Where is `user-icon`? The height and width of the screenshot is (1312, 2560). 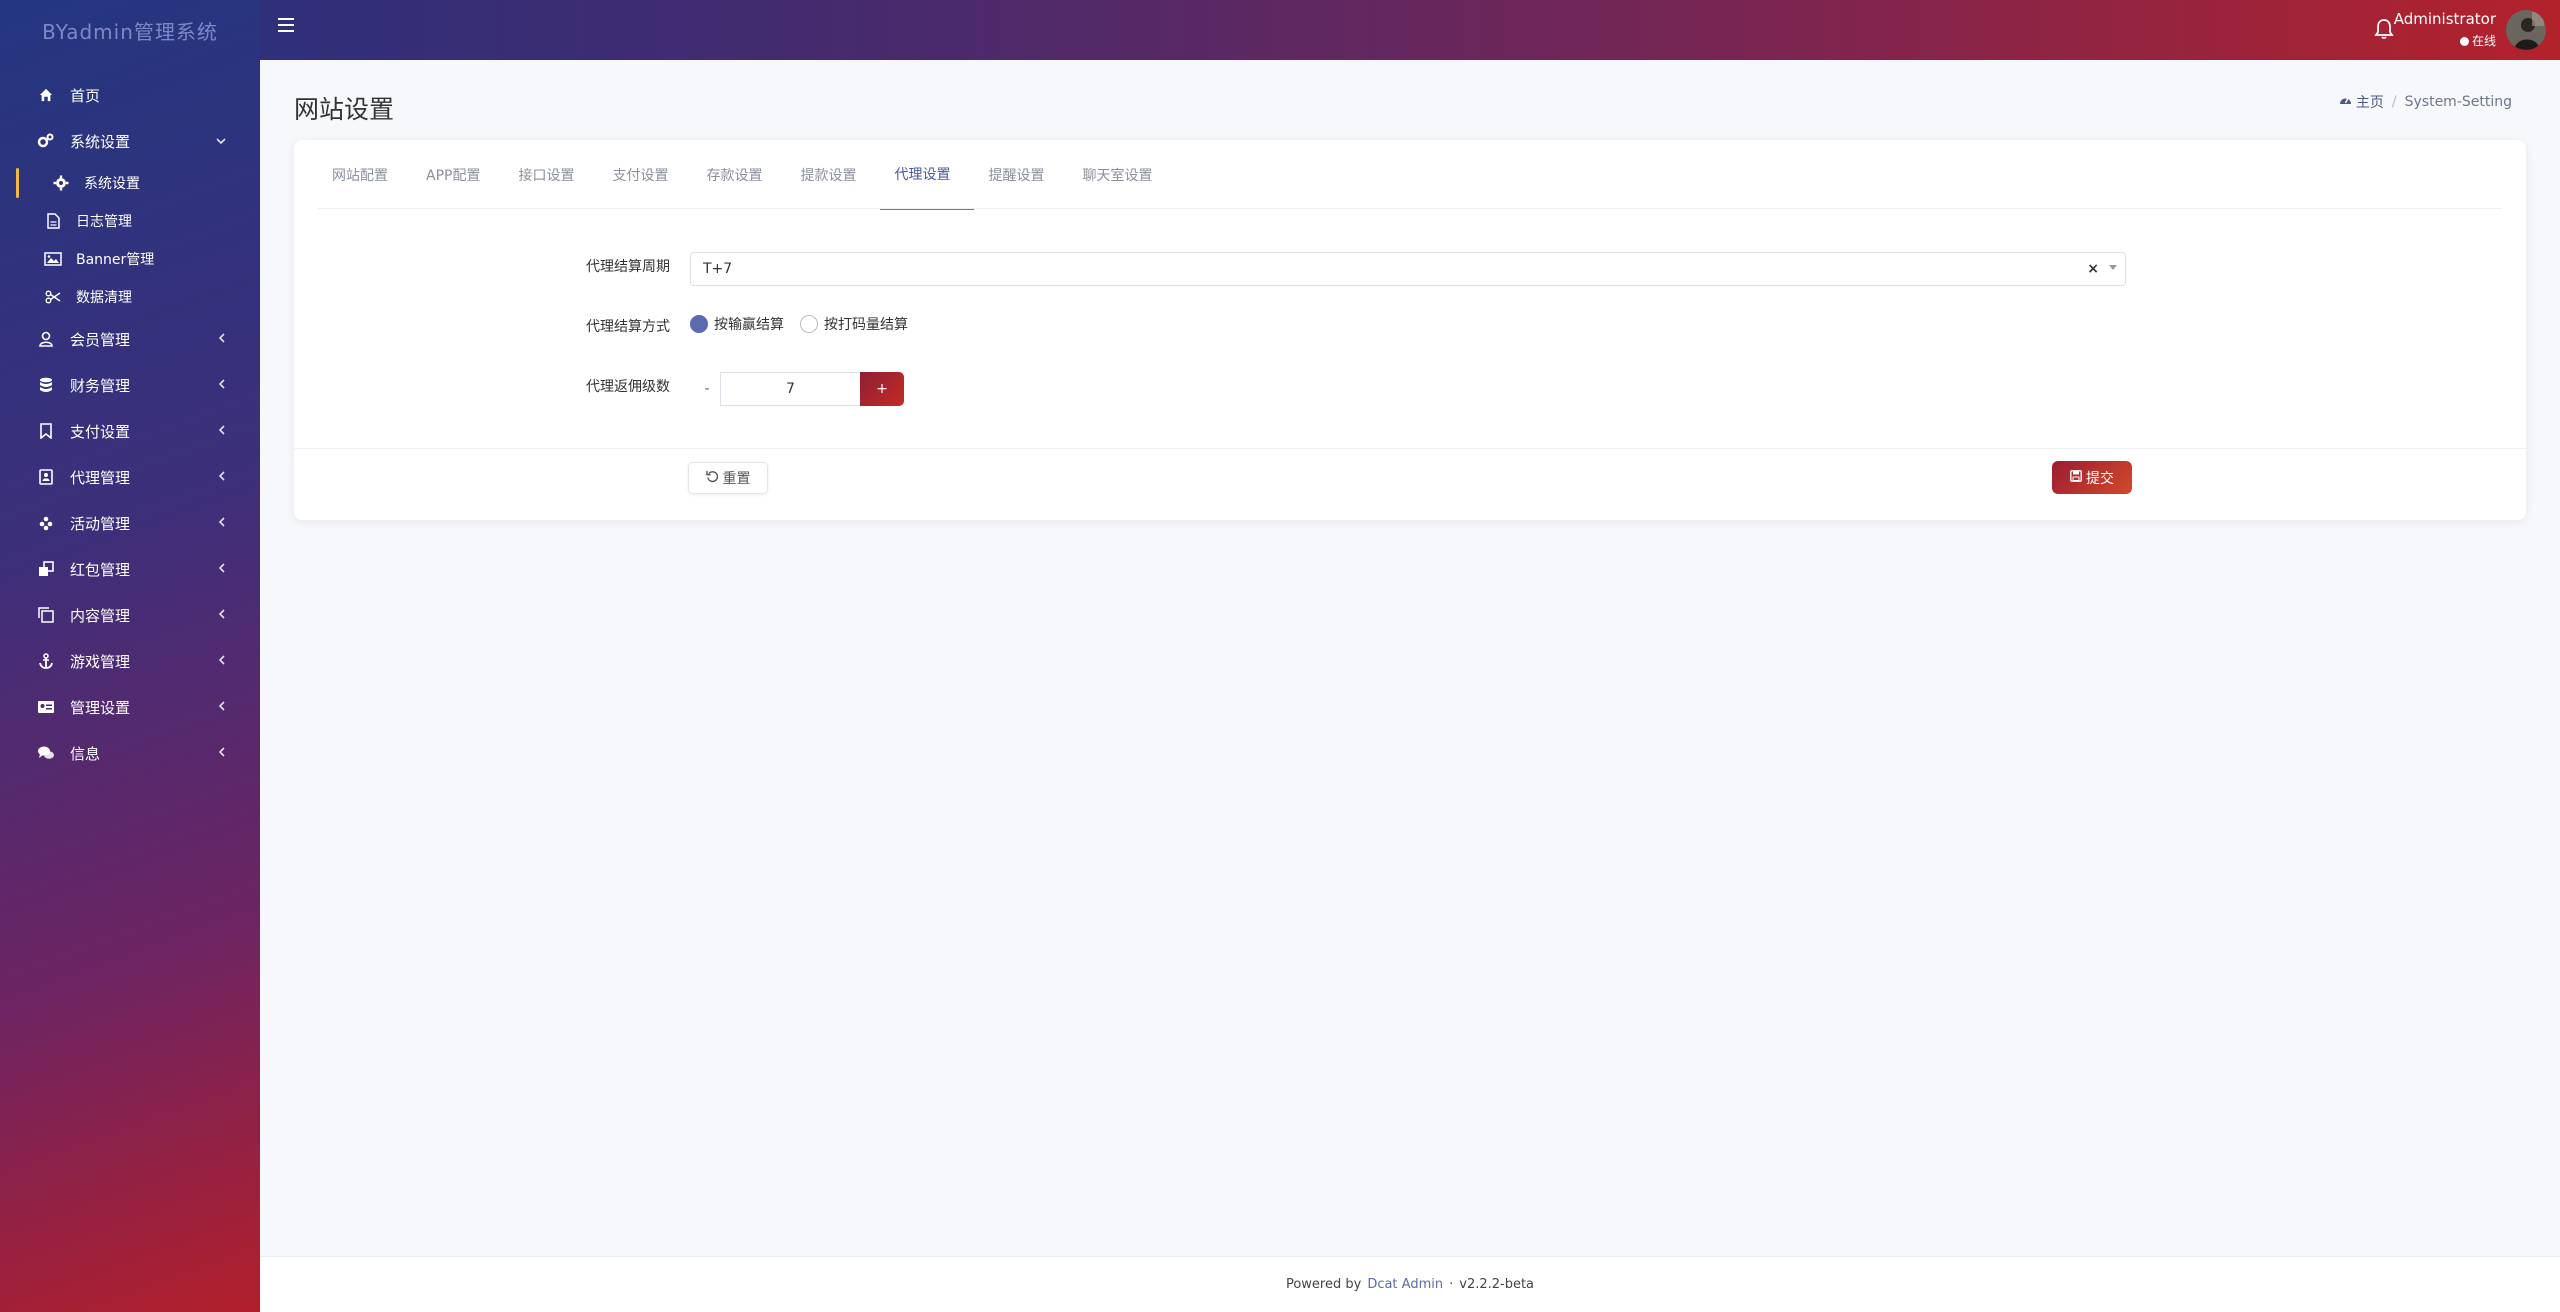
user-icon is located at coordinates (46, 339).